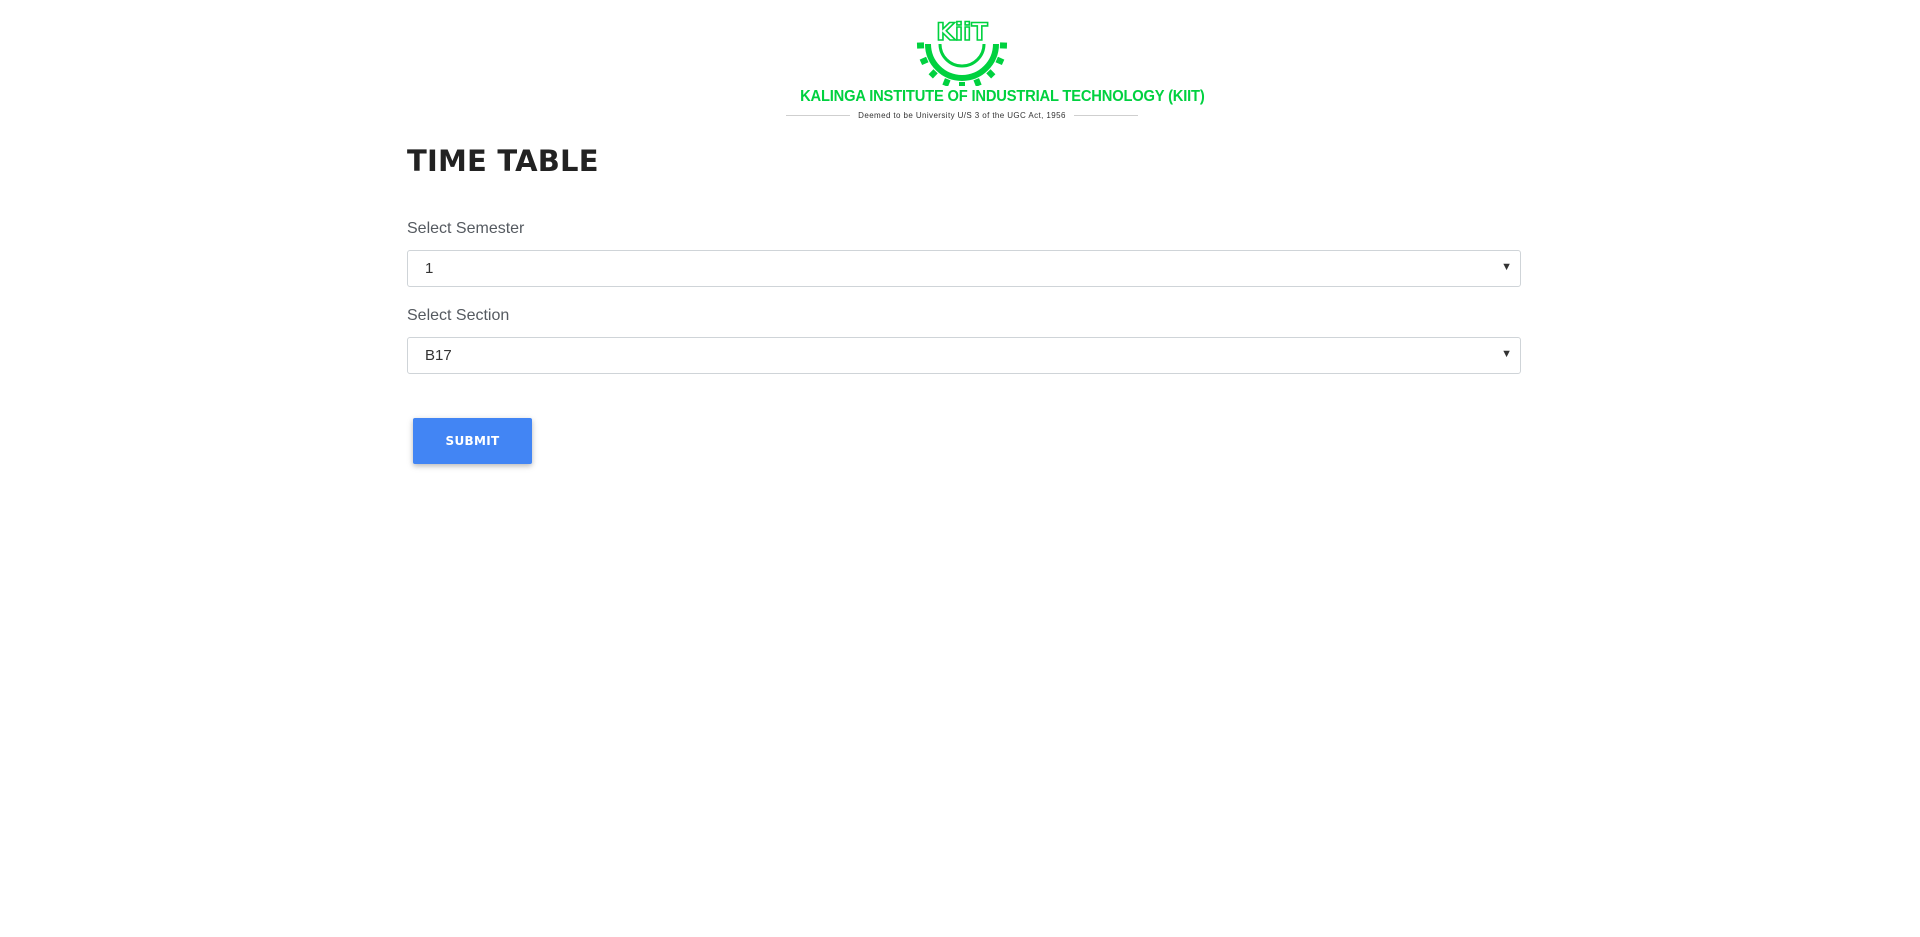  I want to click on section-label: Select Section, so click(458, 315).